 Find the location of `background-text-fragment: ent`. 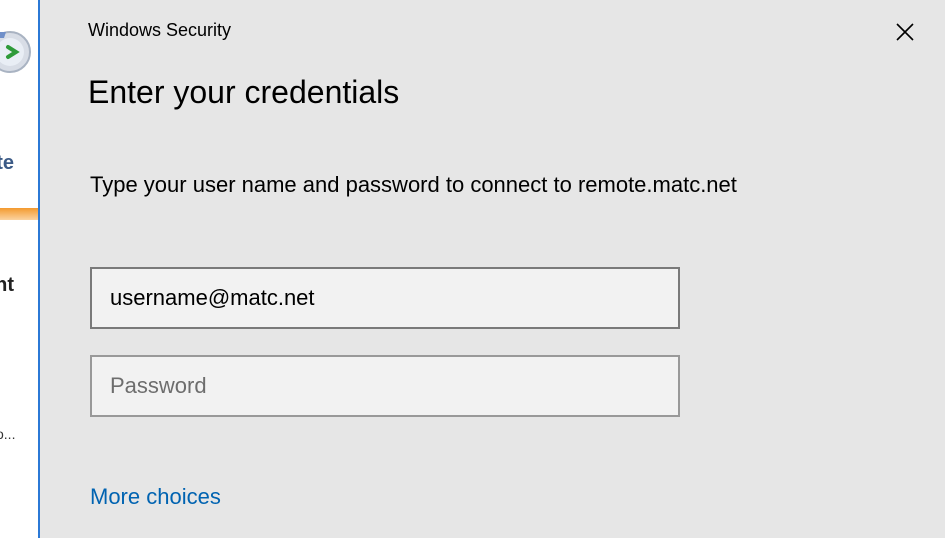

background-text-fragment: ent is located at coordinates (7, 285).